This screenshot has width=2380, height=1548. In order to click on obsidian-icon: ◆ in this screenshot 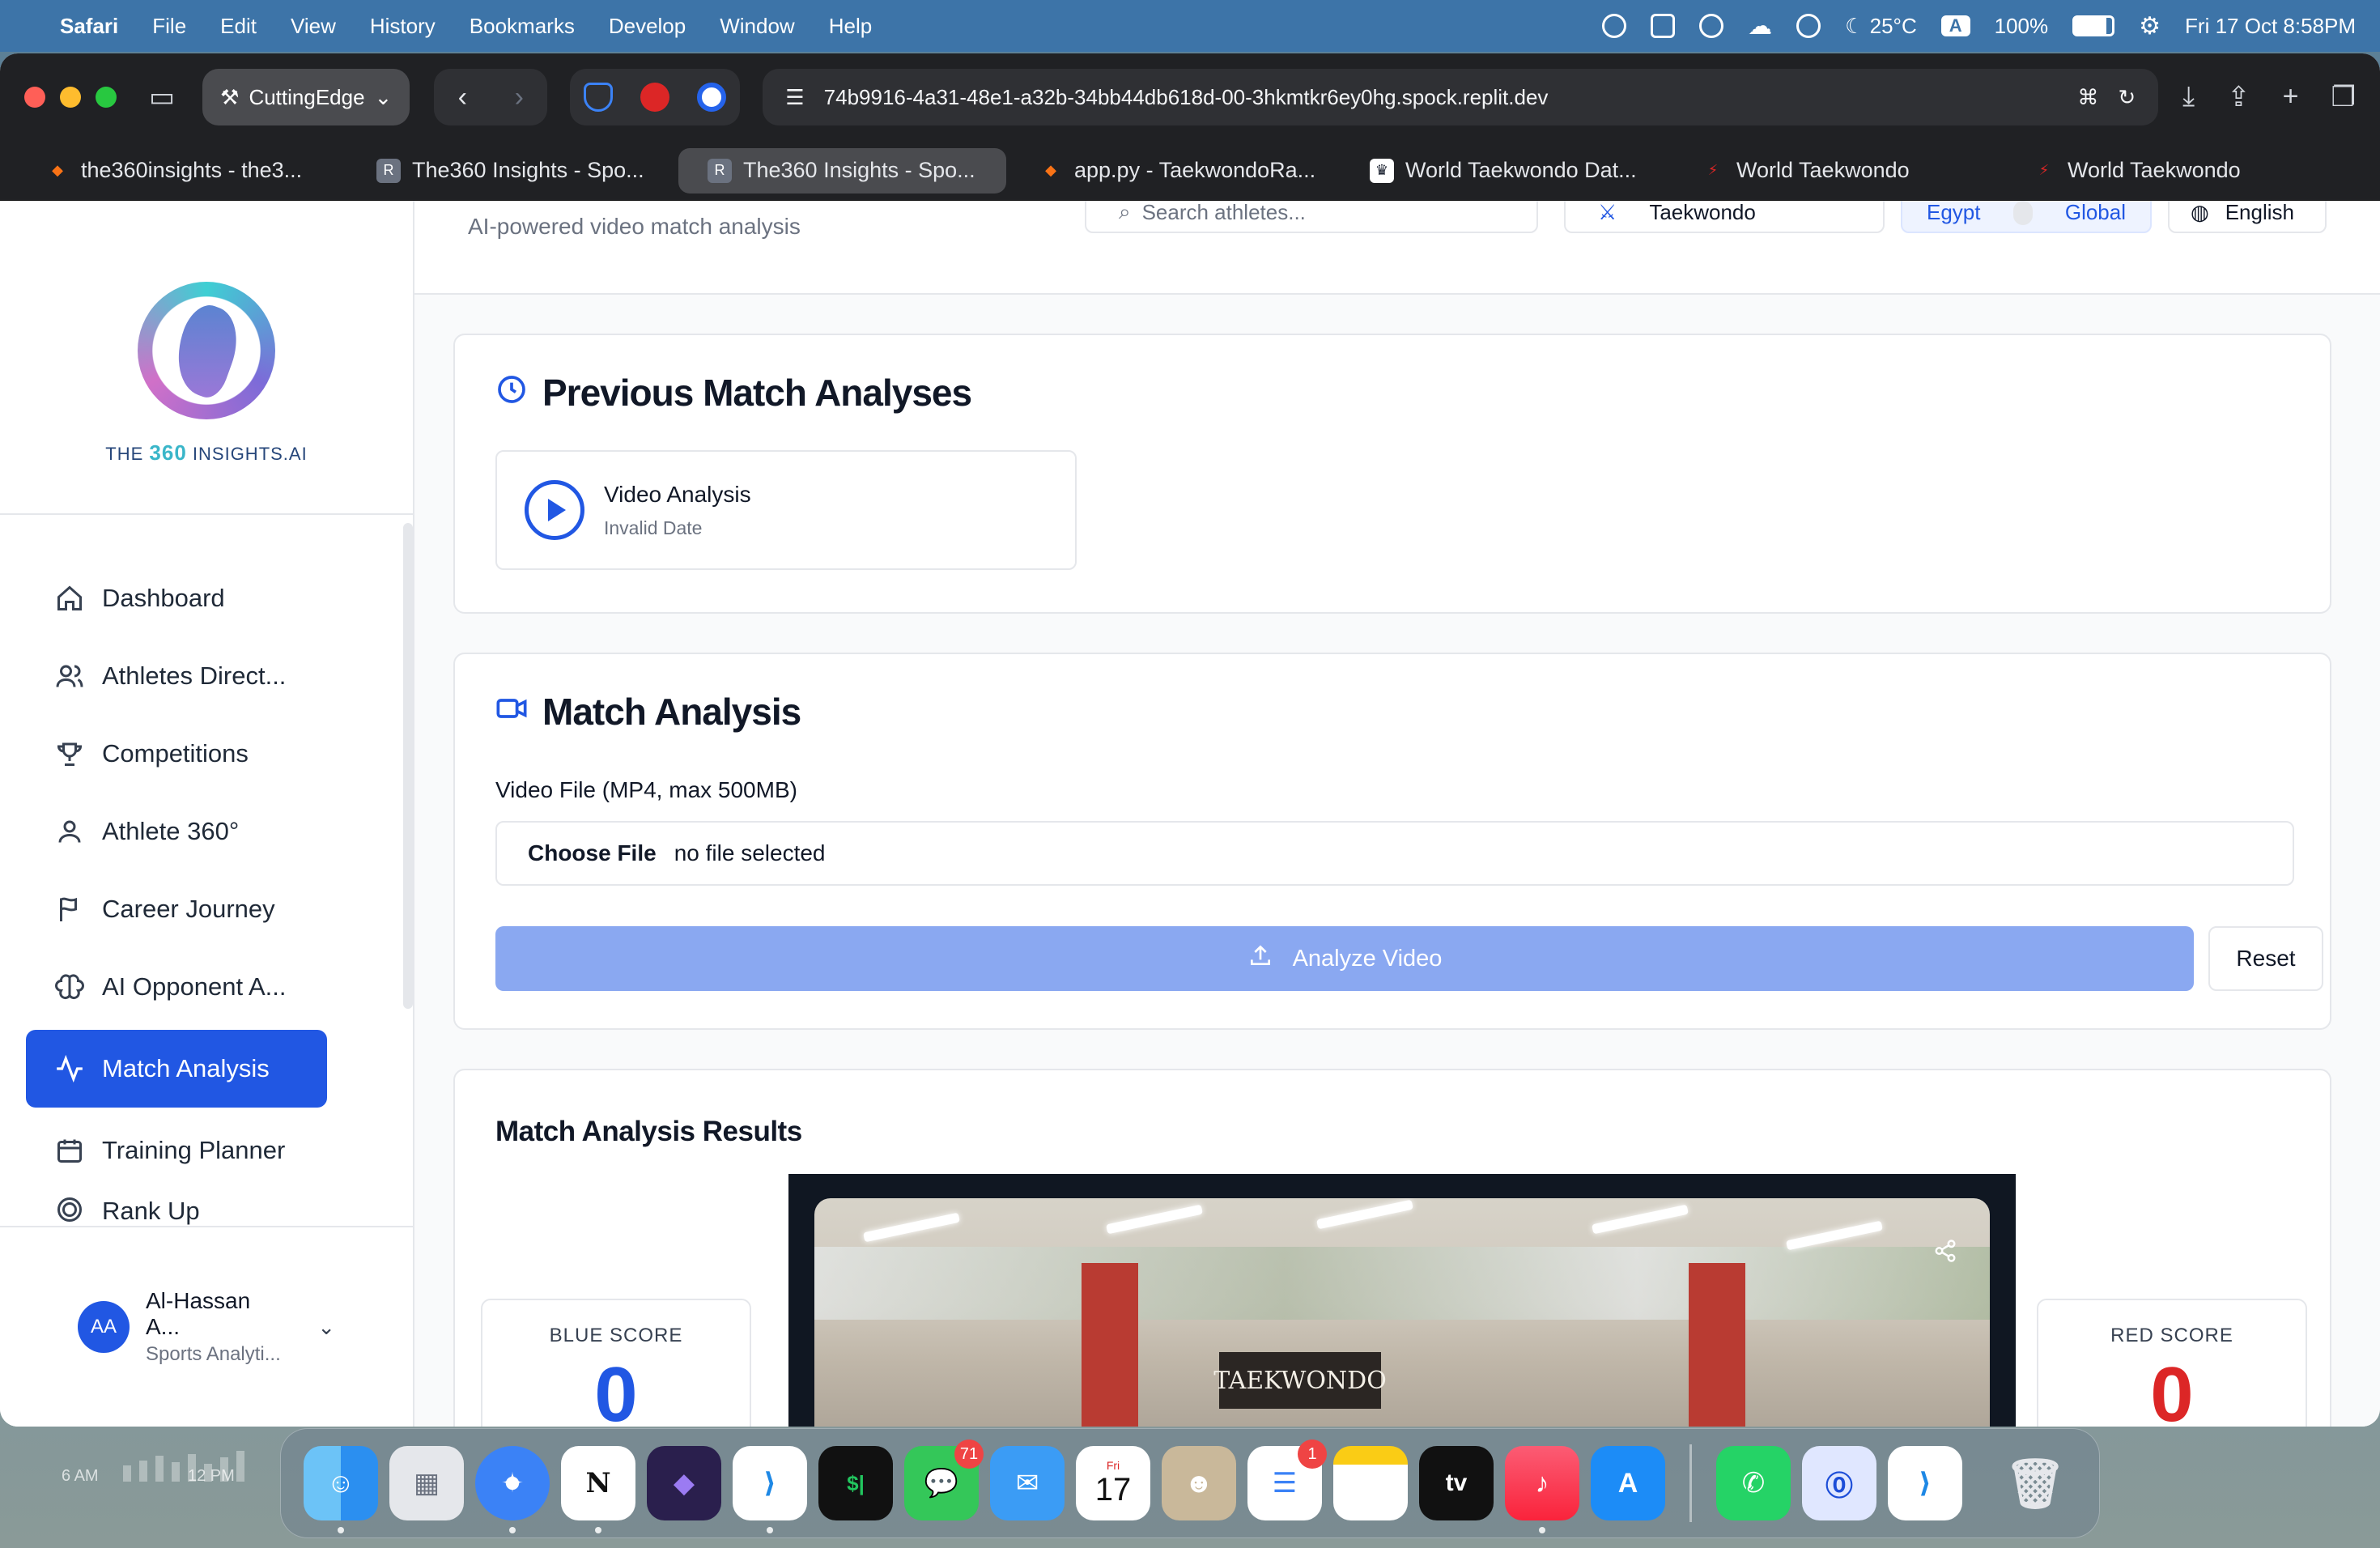, I will do `click(684, 1483)`.